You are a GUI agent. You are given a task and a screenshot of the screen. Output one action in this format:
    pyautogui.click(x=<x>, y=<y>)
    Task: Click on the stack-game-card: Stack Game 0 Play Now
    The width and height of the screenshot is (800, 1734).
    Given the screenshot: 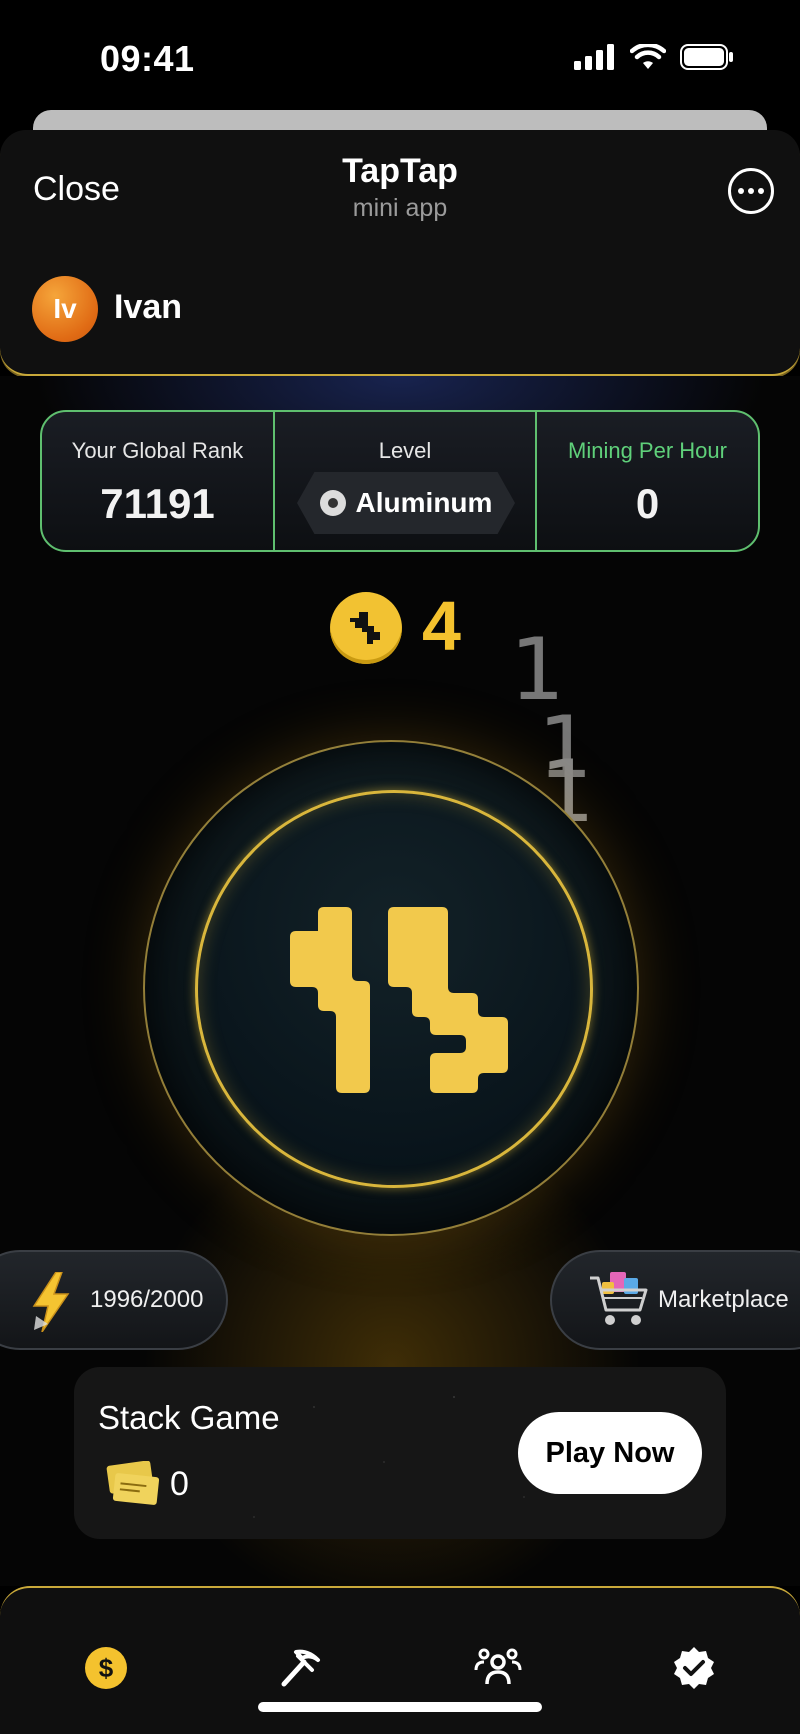 What is the action you would take?
    pyautogui.click(x=400, y=1453)
    